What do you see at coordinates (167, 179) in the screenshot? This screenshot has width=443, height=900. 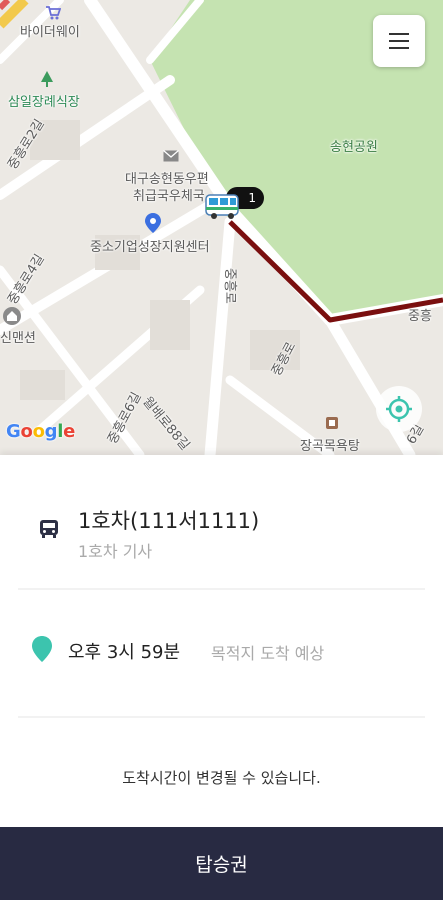 I see `map-label-post-office: 대구송현동우편` at bounding box center [167, 179].